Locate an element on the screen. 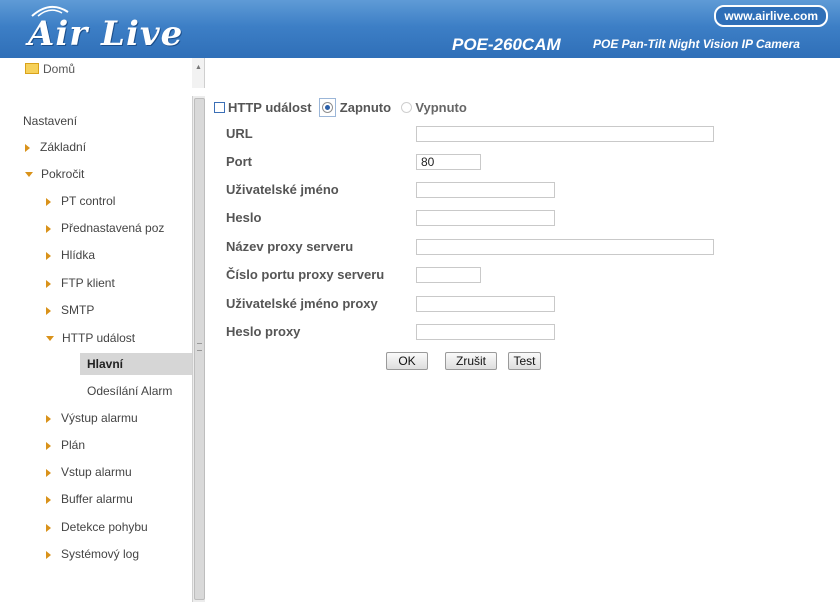 This screenshot has width=840, height=603. sidebar-item-label: Hlídka is located at coordinates (78, 255).